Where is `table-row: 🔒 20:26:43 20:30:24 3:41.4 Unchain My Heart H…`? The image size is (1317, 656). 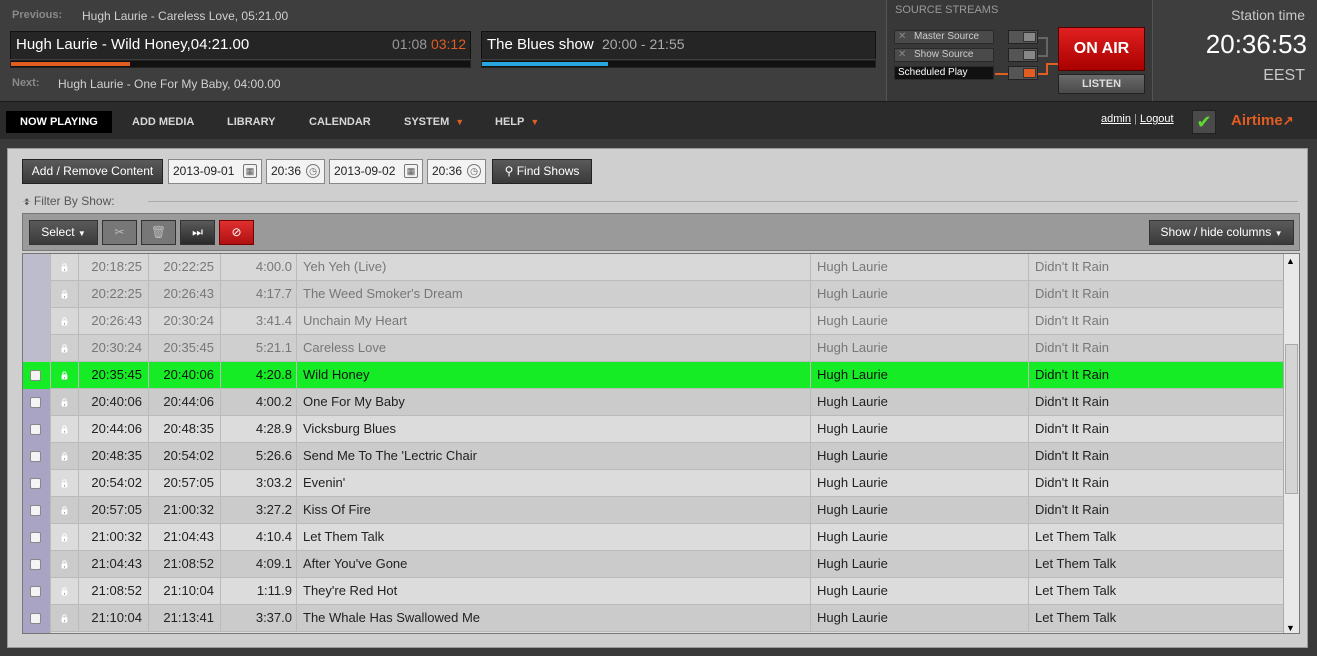
table-row: 🔒 20:26:43 20:30:24 3:41.4 Unchain My Heart H… is located at coordinates (653, 321).